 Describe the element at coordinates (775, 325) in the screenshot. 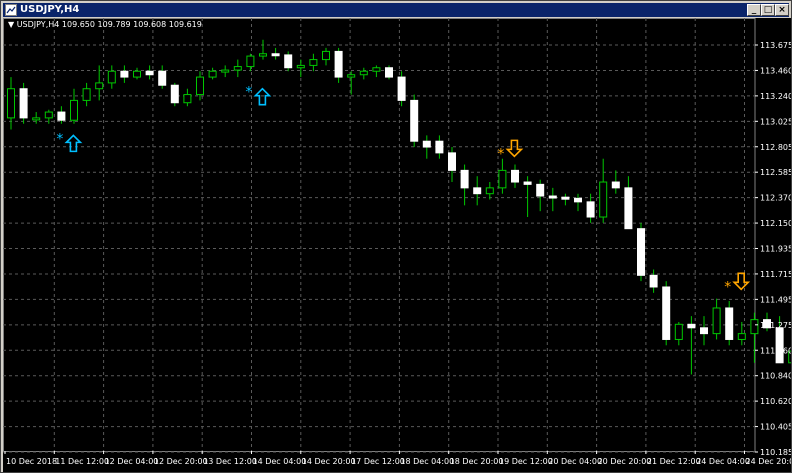

I see `y-tick-label: 111.275` at that location.